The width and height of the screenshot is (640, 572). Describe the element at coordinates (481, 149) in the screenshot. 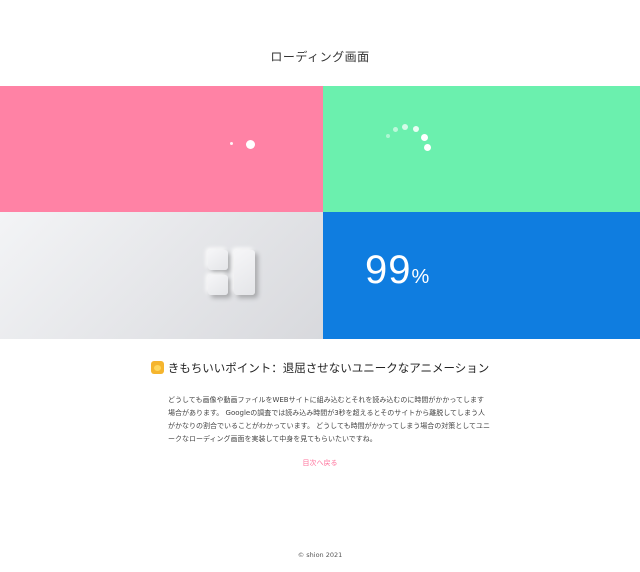

I see `green-spinner-panel` at that location.